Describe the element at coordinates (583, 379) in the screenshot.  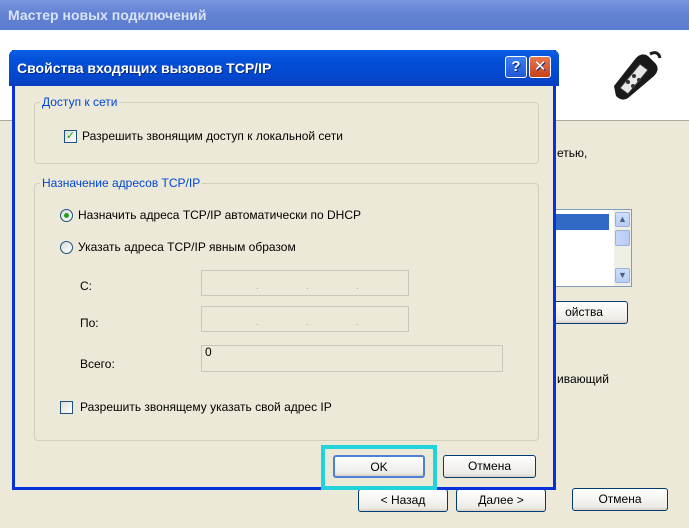
I see `wizard-text-calling: ивающий` at that location.